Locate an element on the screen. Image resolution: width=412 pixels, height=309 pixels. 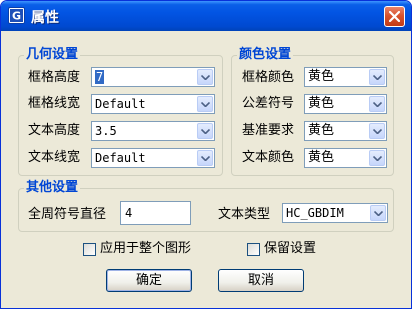
frame-color-combo: 黄色 is located at coordinates (345, 77).